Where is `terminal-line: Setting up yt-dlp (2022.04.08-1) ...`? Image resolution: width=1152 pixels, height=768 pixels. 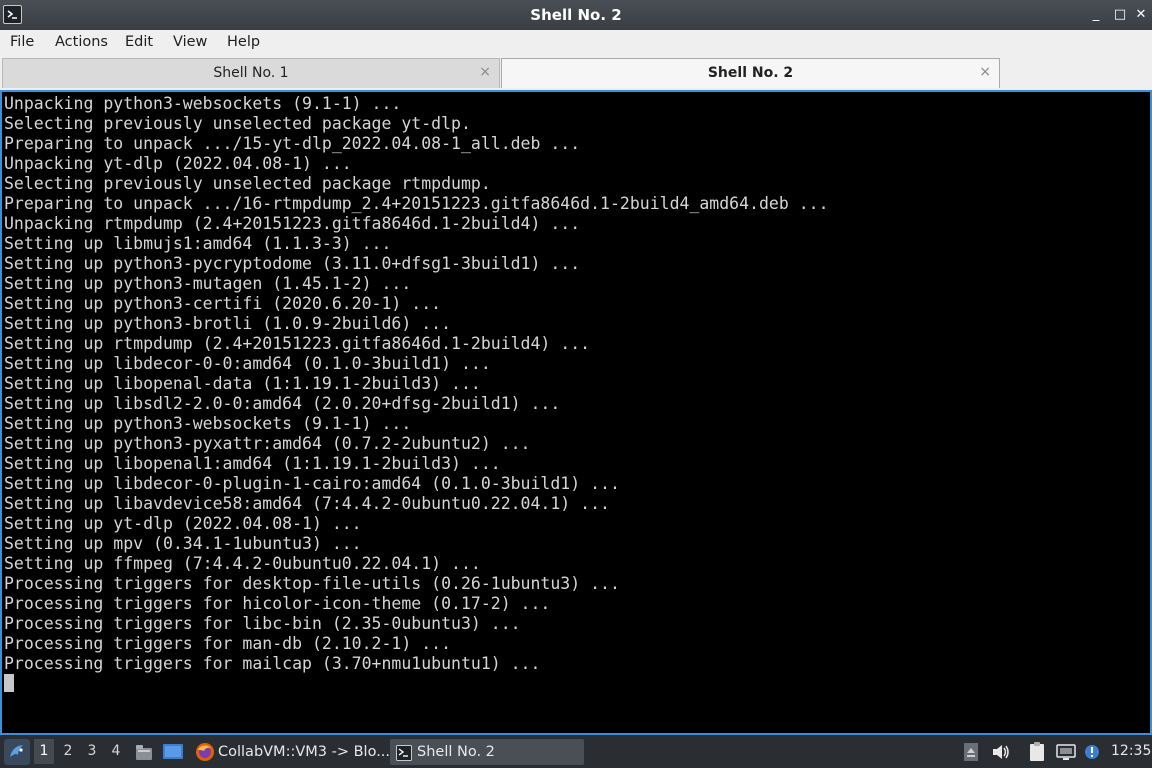 terminal-line: Setting up yt-dlp (2022.04.08-1) ... is located at coordinates (183, 523).